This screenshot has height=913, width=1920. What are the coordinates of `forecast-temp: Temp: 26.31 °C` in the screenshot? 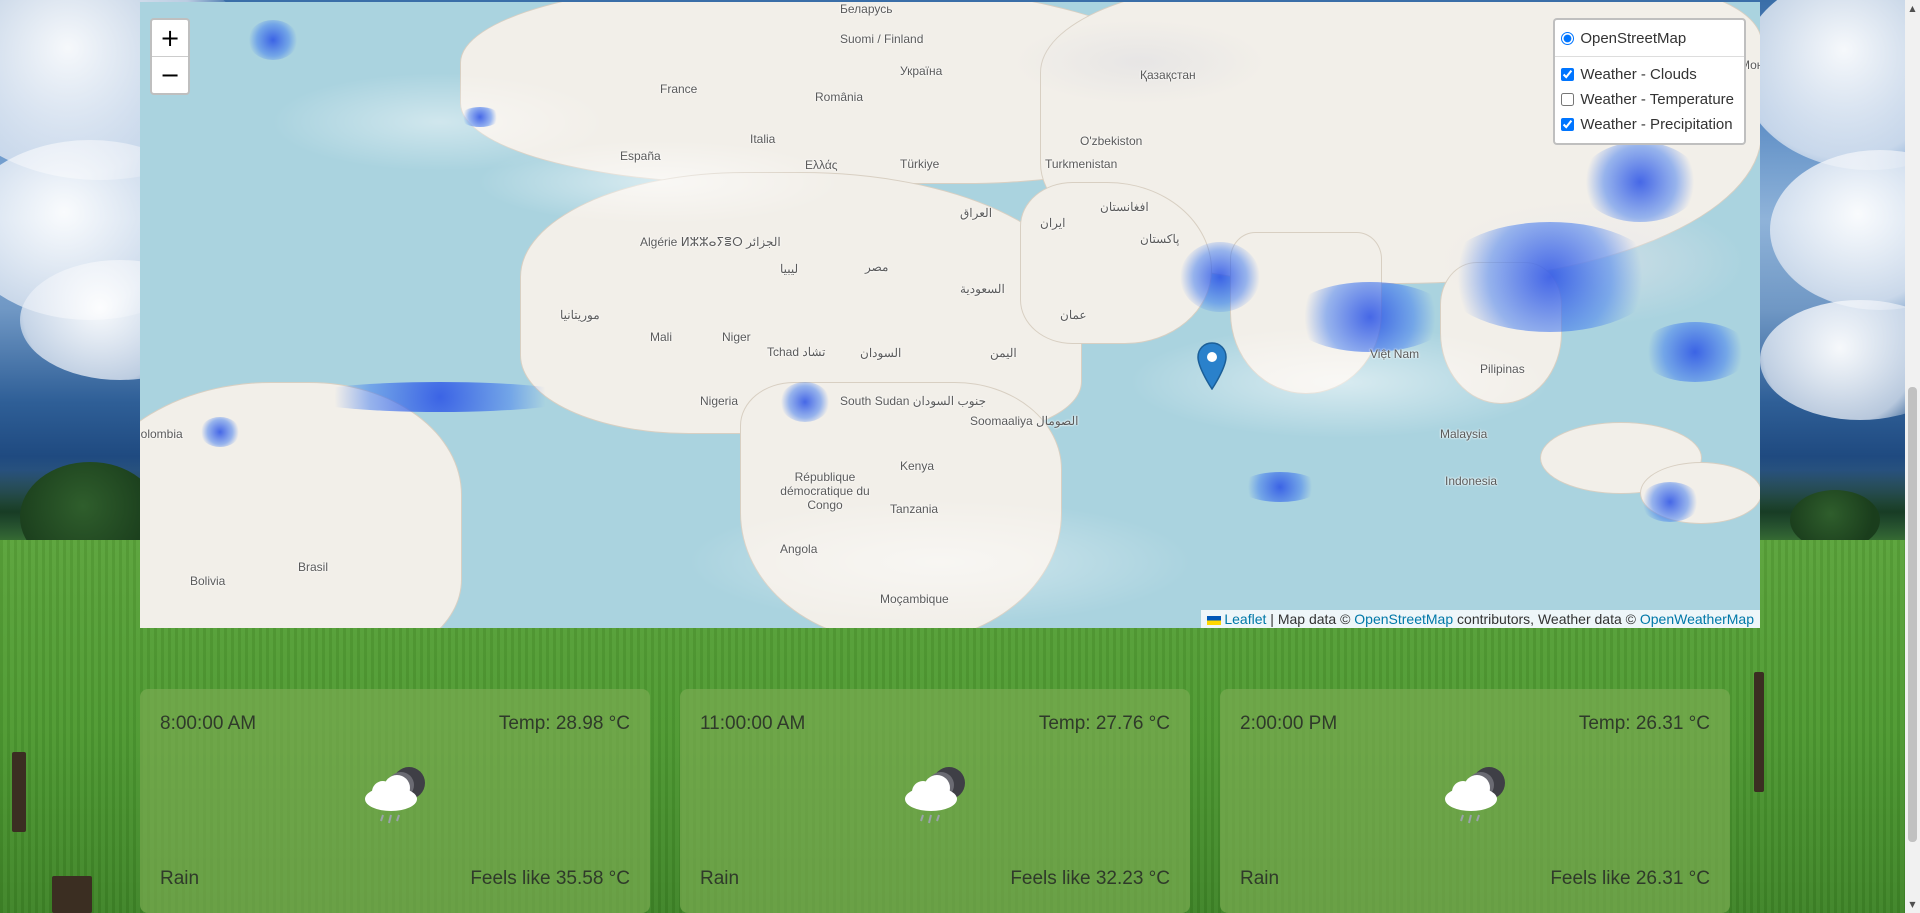 It's located at (1644, 723).